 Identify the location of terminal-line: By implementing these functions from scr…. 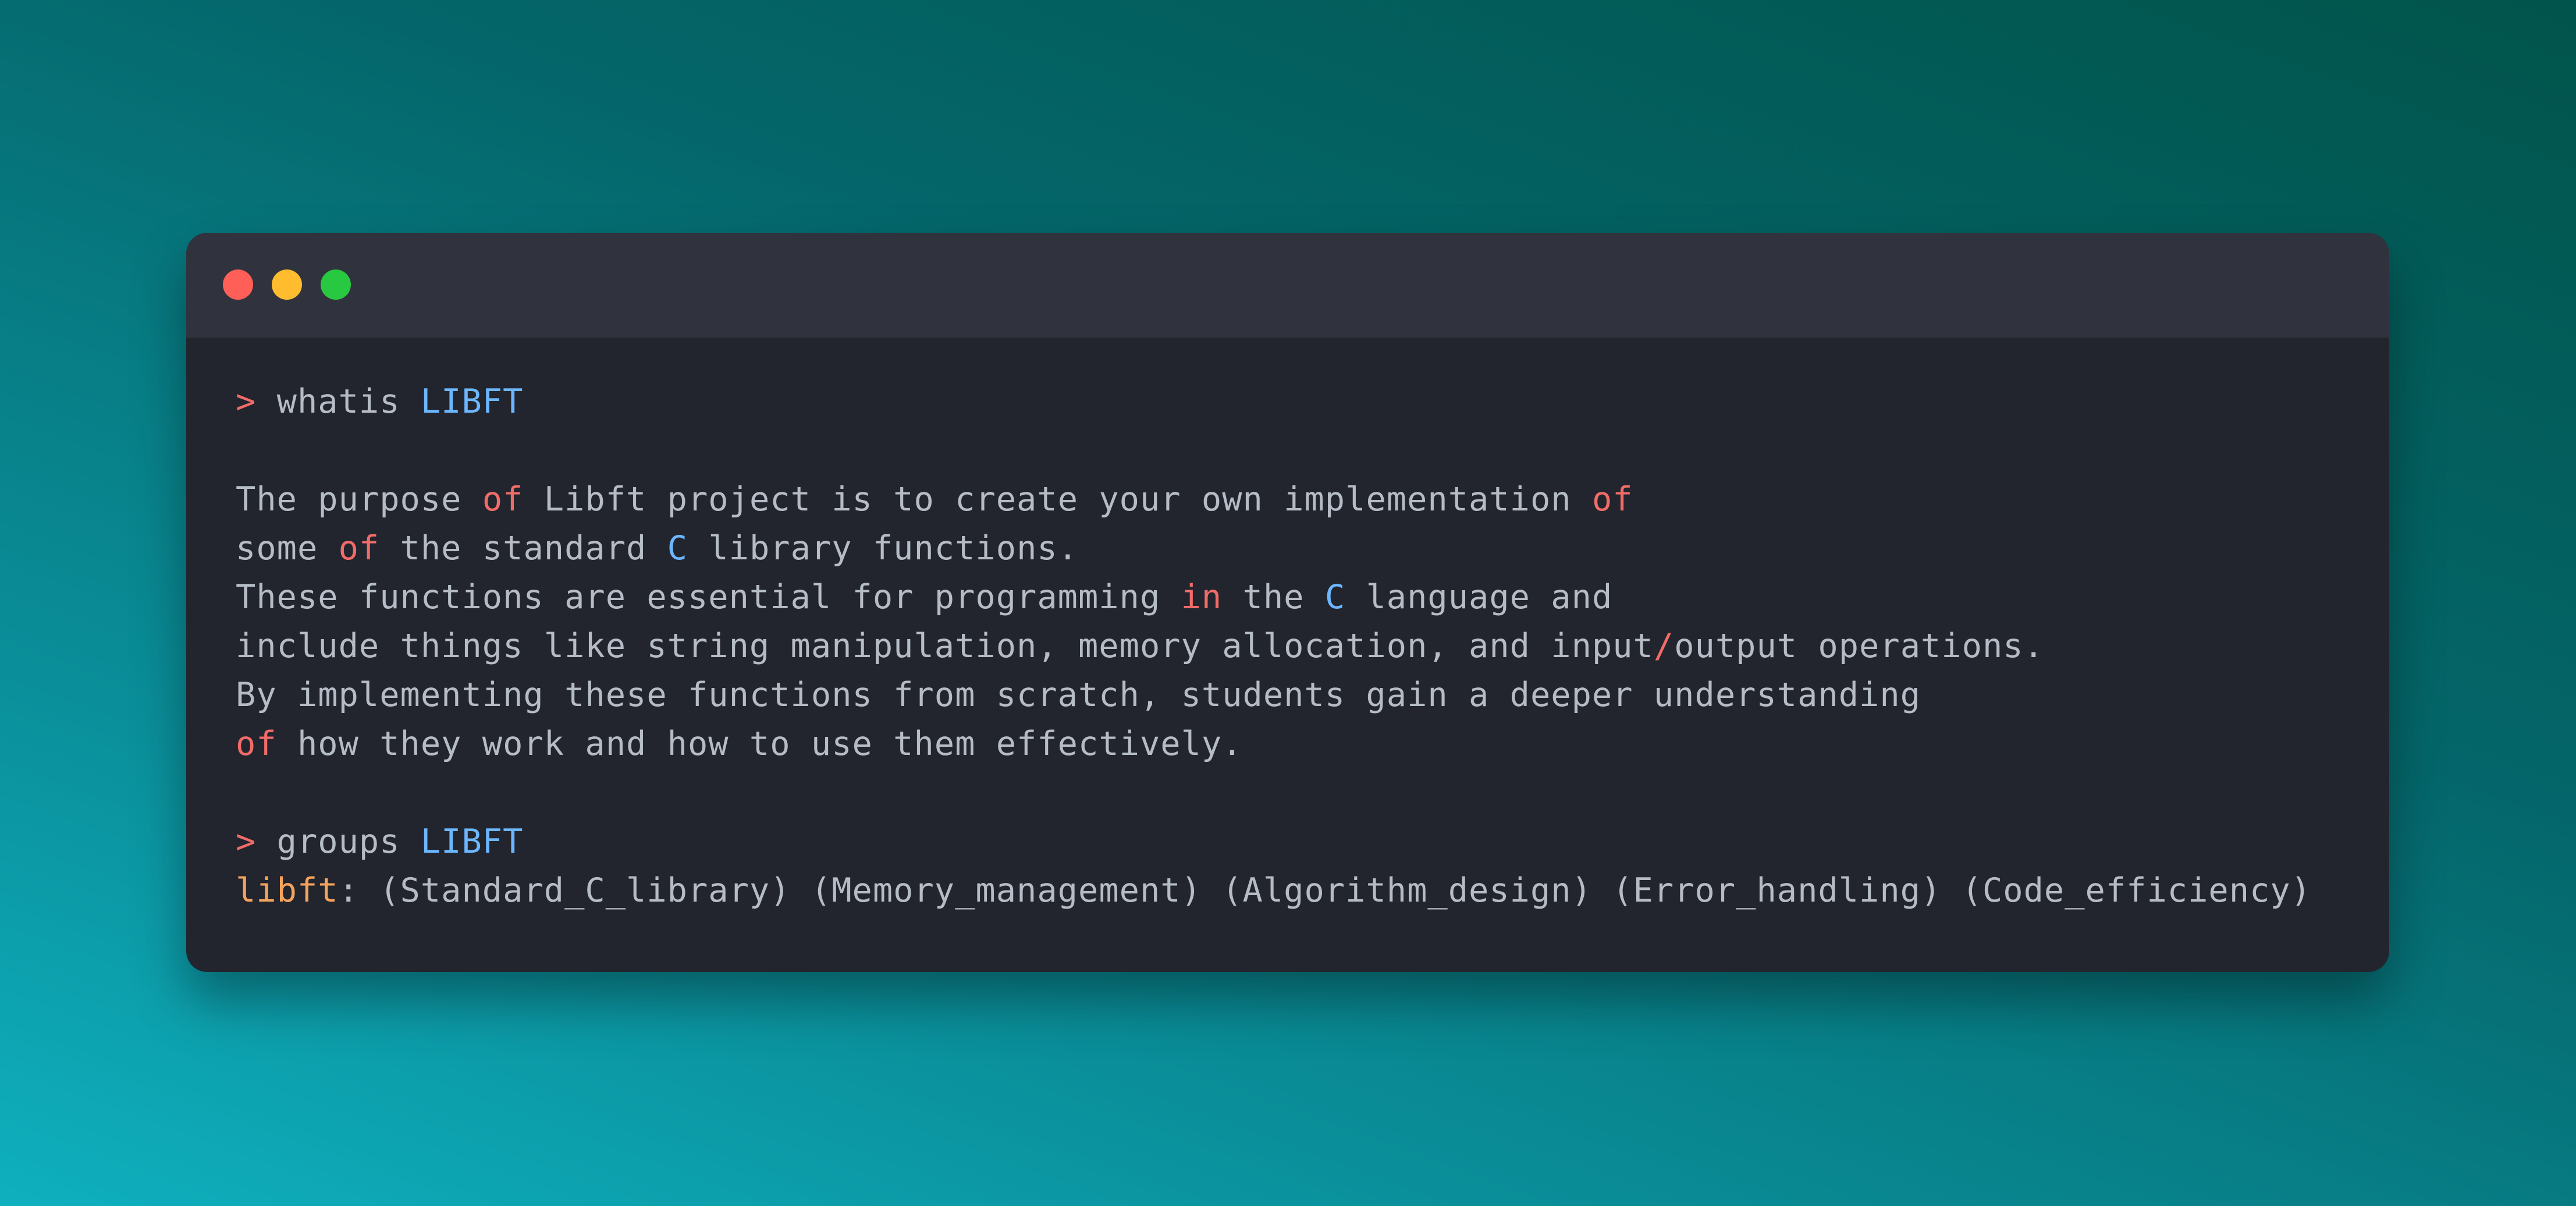
(1307, 695).